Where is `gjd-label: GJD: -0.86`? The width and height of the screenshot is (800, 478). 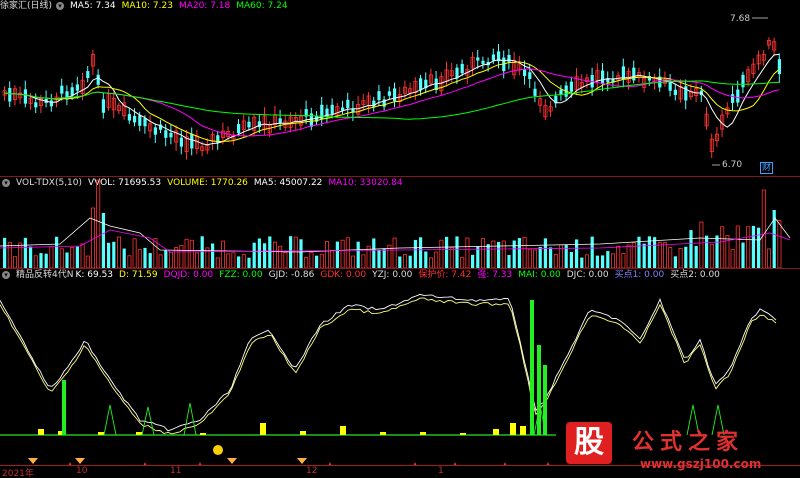
gjd-label: GJD: -0.86 is located at coordinates (291, 275).